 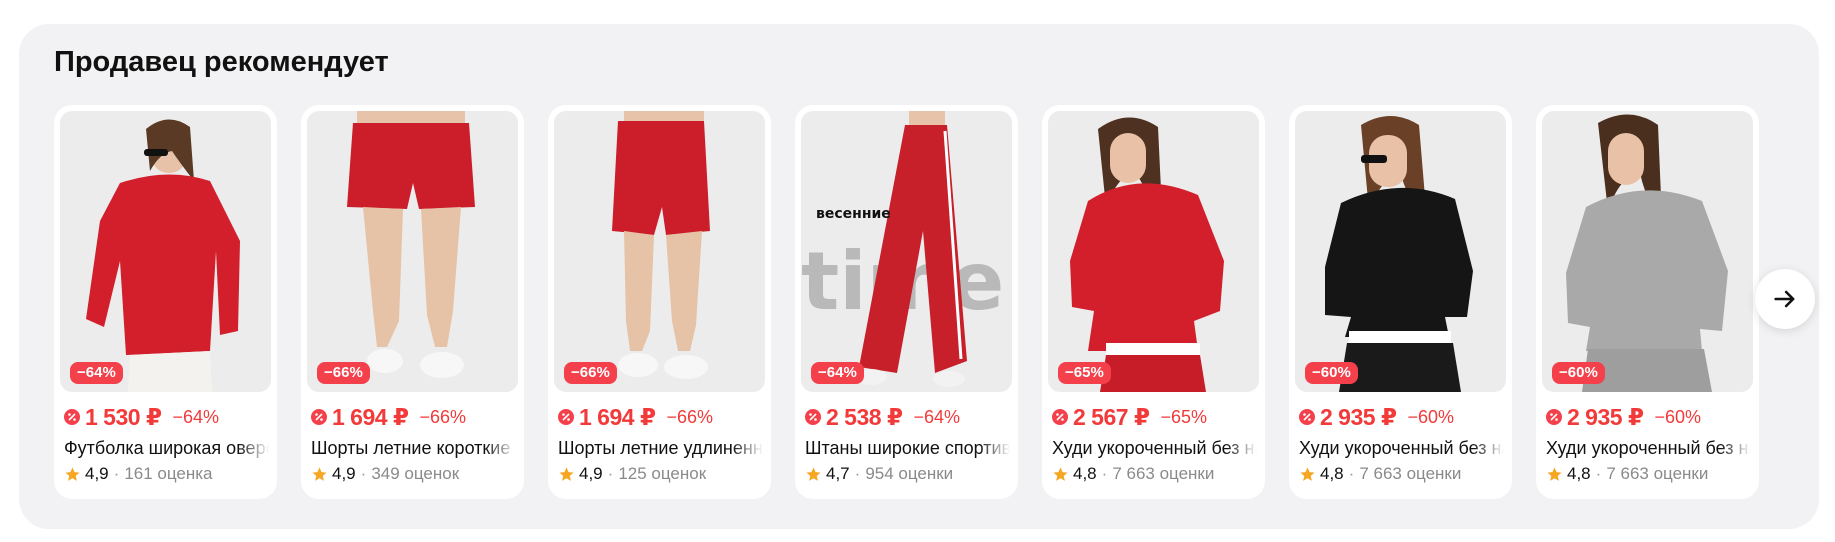 I want to click on carousel-next-button, so click(x=1785, y=299).